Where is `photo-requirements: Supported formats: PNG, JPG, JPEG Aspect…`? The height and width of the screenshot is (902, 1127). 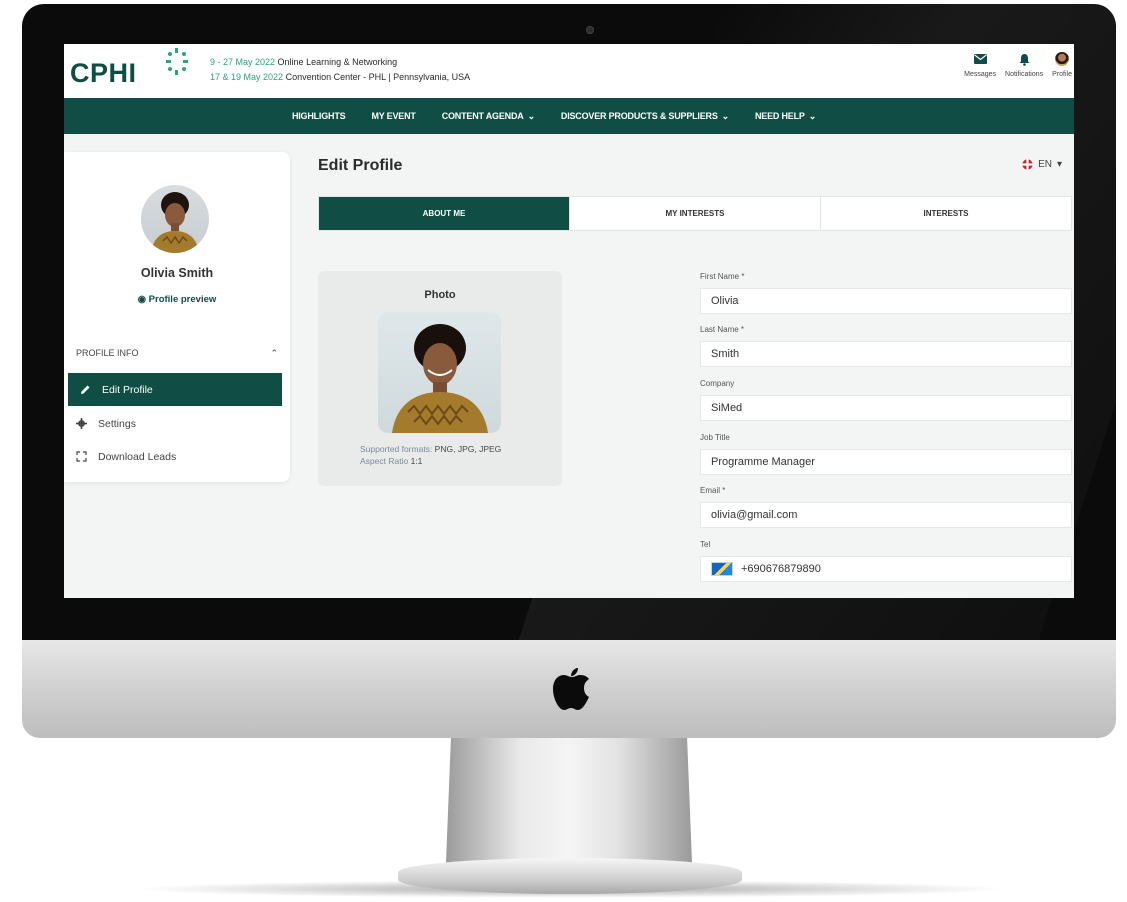 photo-requirements: Supported formats: PNG, JPG, JPEG Aspect… is located at coordinates (431, 455).